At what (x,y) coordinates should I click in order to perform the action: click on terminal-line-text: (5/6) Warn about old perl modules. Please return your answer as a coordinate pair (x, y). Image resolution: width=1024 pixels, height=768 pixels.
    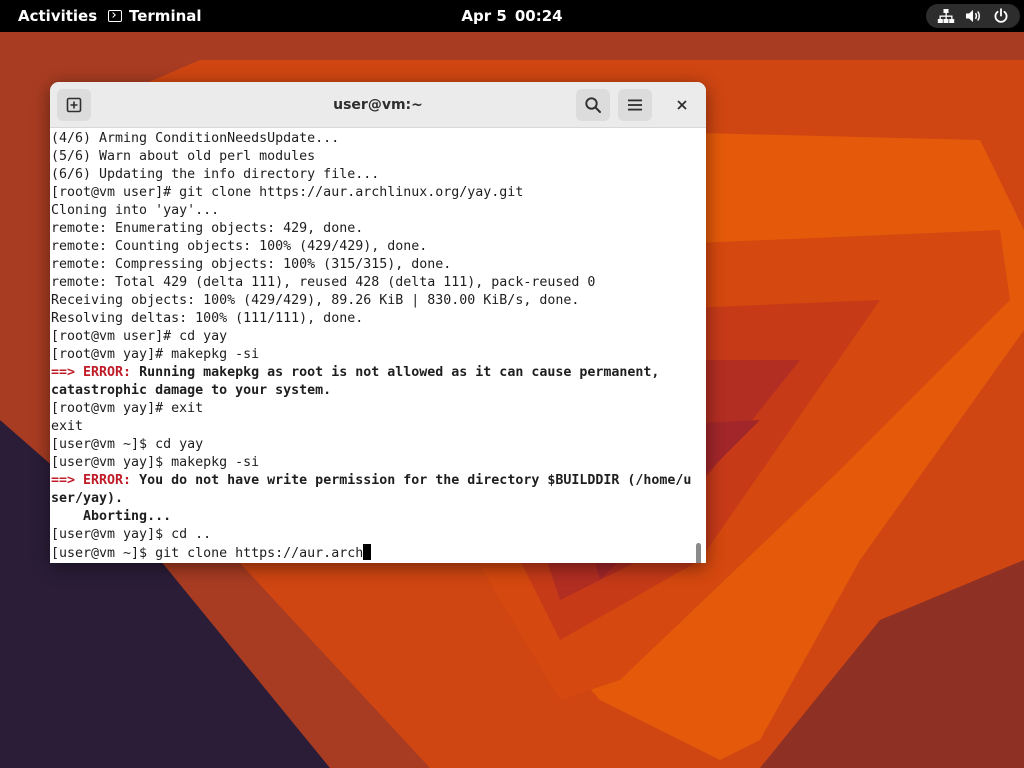
    Looking at the image, I should click on (183, 156).